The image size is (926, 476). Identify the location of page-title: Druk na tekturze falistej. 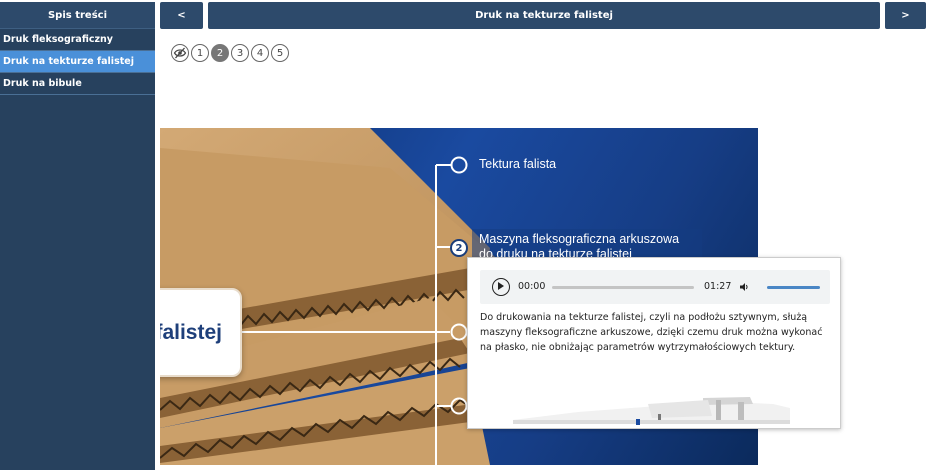
(544, 15).